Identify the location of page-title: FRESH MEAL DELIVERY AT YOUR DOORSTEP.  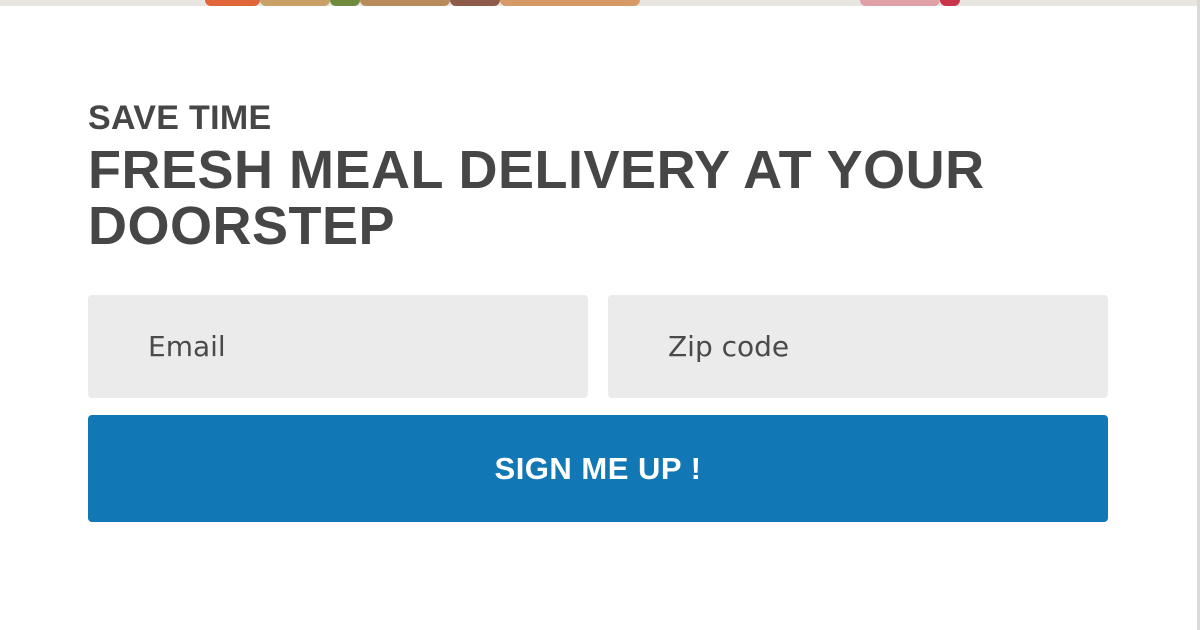
(536, 198).